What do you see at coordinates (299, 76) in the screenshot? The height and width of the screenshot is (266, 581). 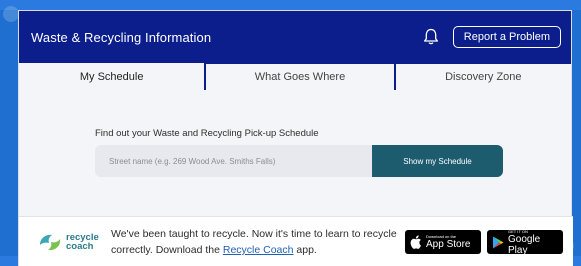 I see `tab-what-goes-where: What Goes Where` at bounding box center [299, 76].